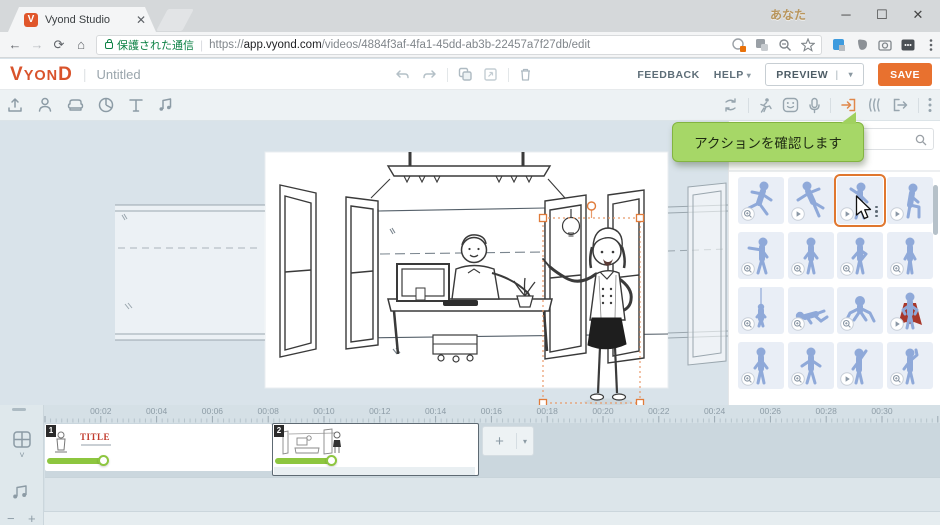  I want to click on translate-icon, so click(762, 45).